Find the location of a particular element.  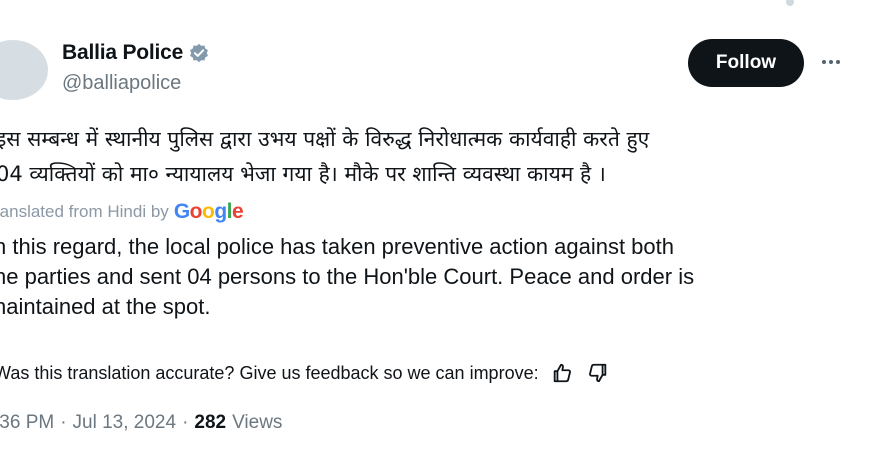

author-name: Ballia Police is located at coordinates (122, 53).